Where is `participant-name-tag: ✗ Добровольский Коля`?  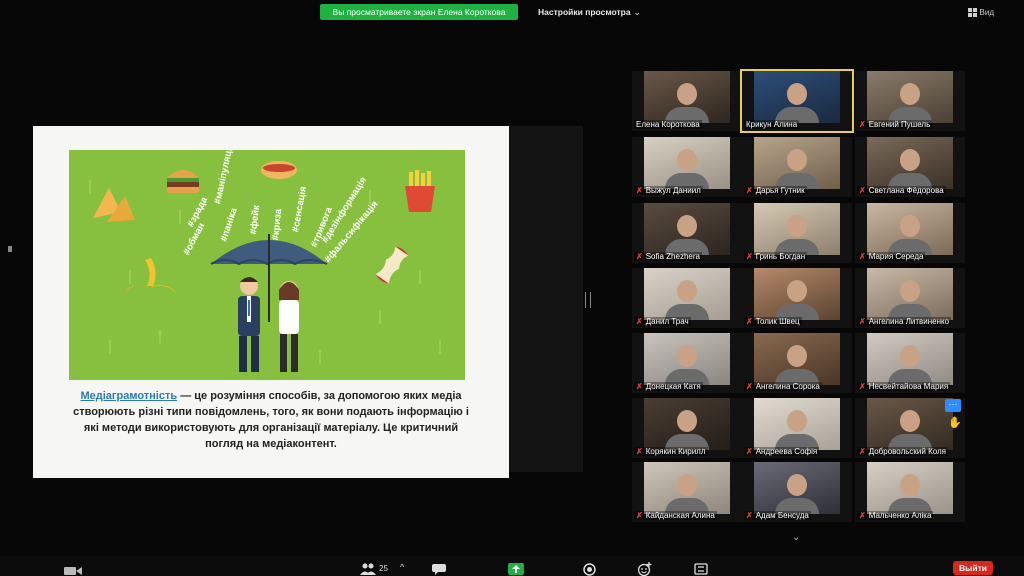 participant-name-tag: ✗ Добровольский Коля is located at coordinates (903, 451).